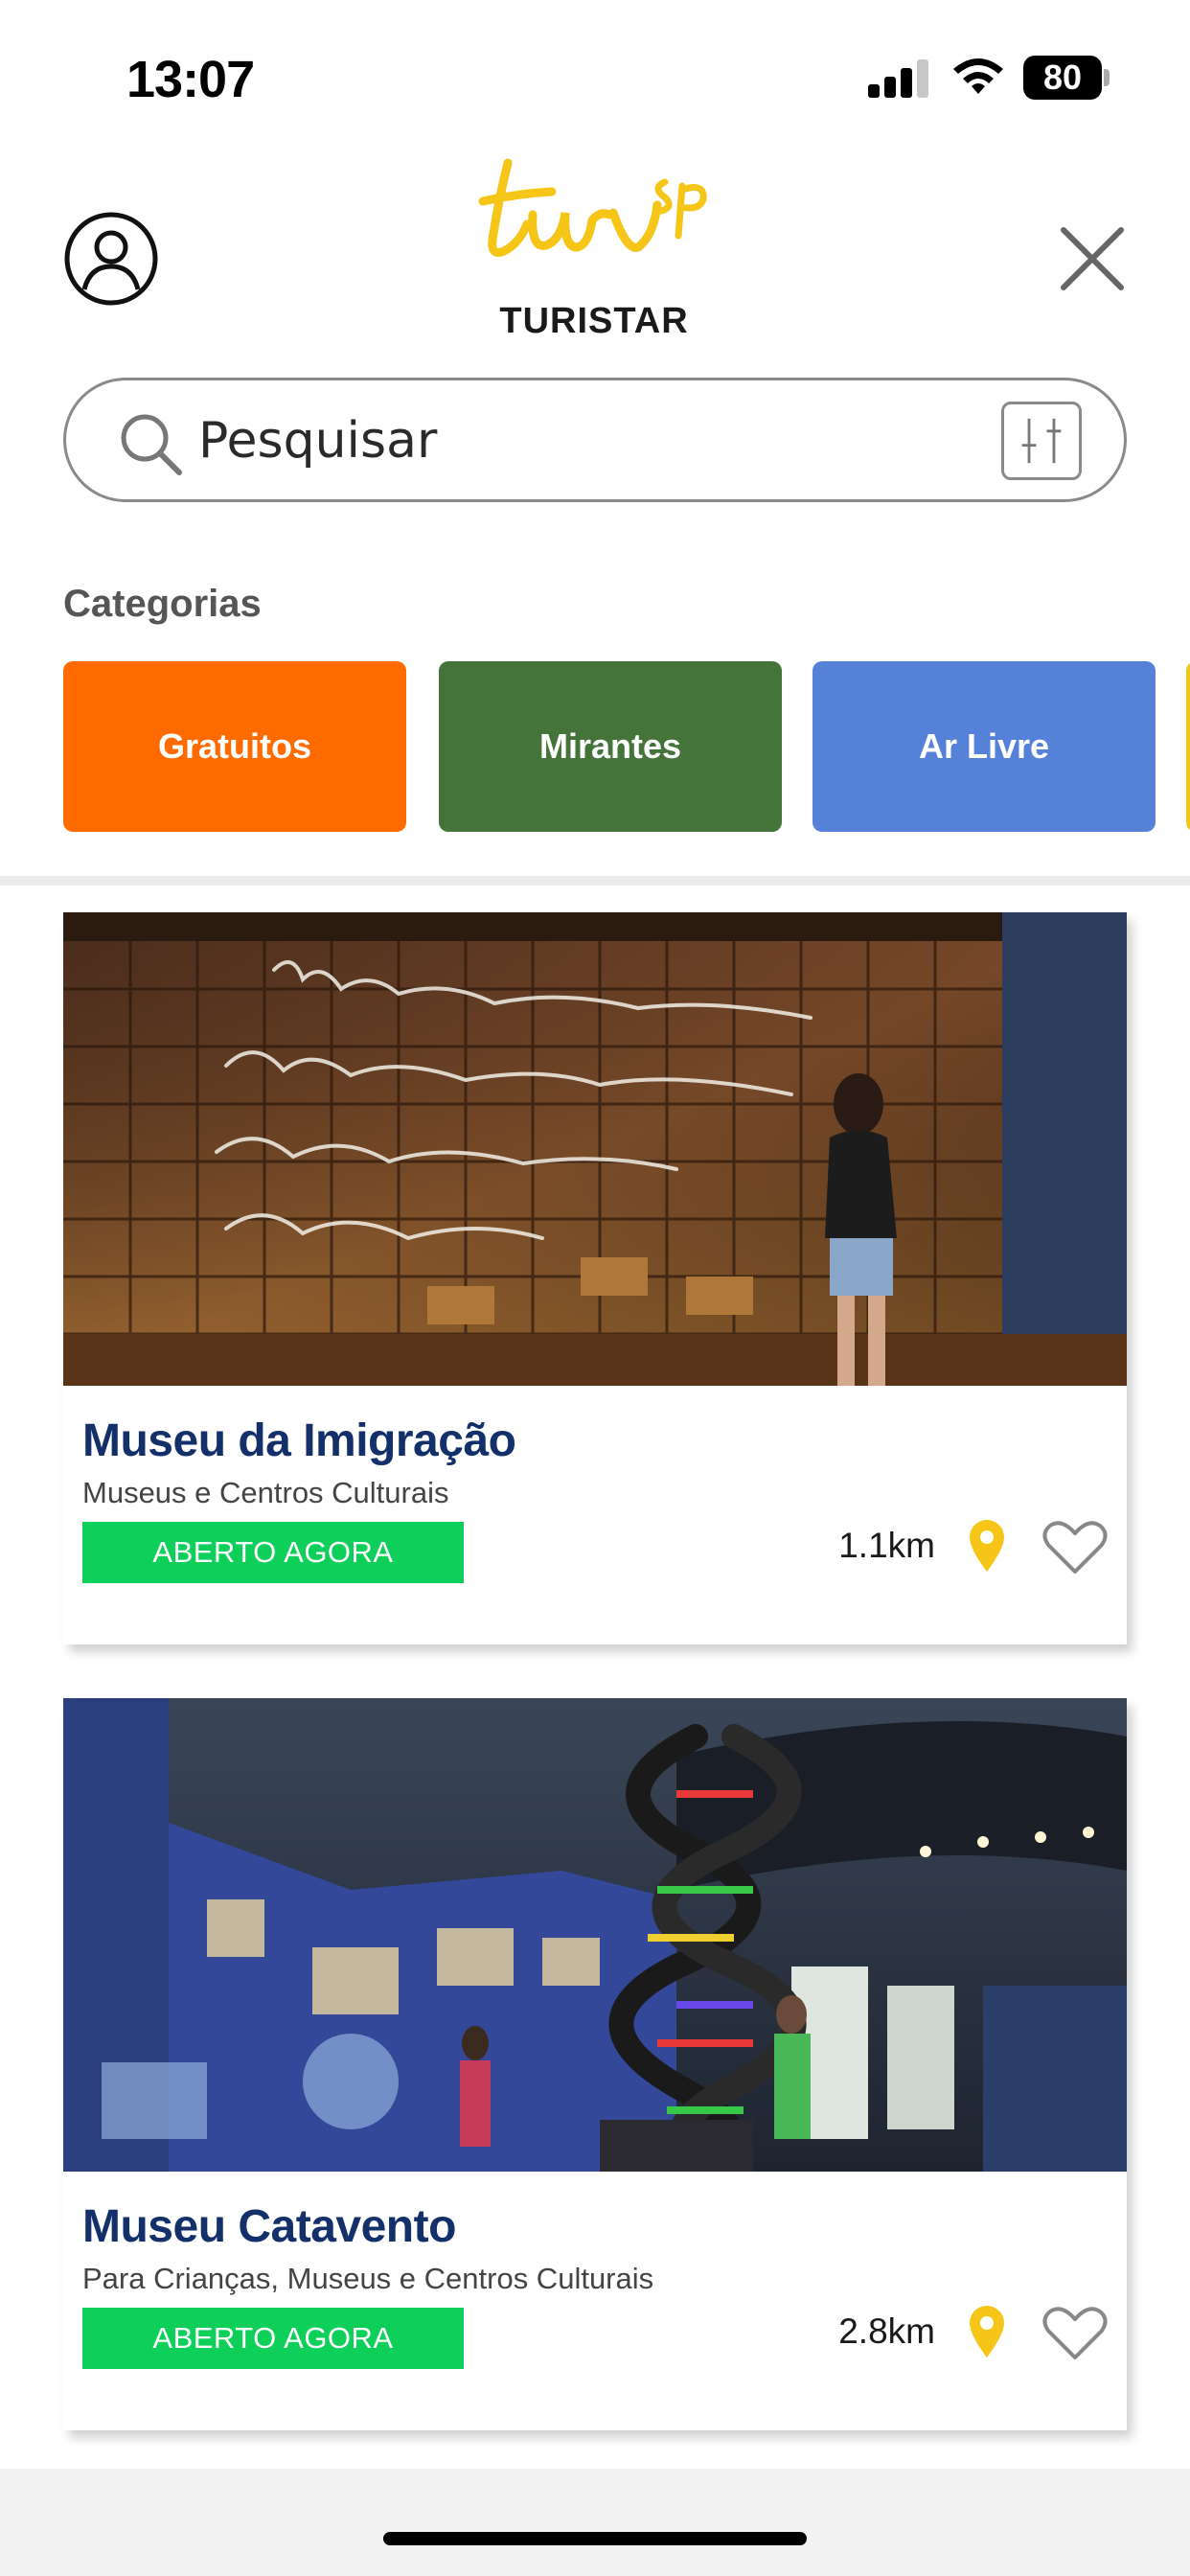  Describe the element at coordinates (191, 79) in the screenshot. I see `status-time: 13:07` at that location.